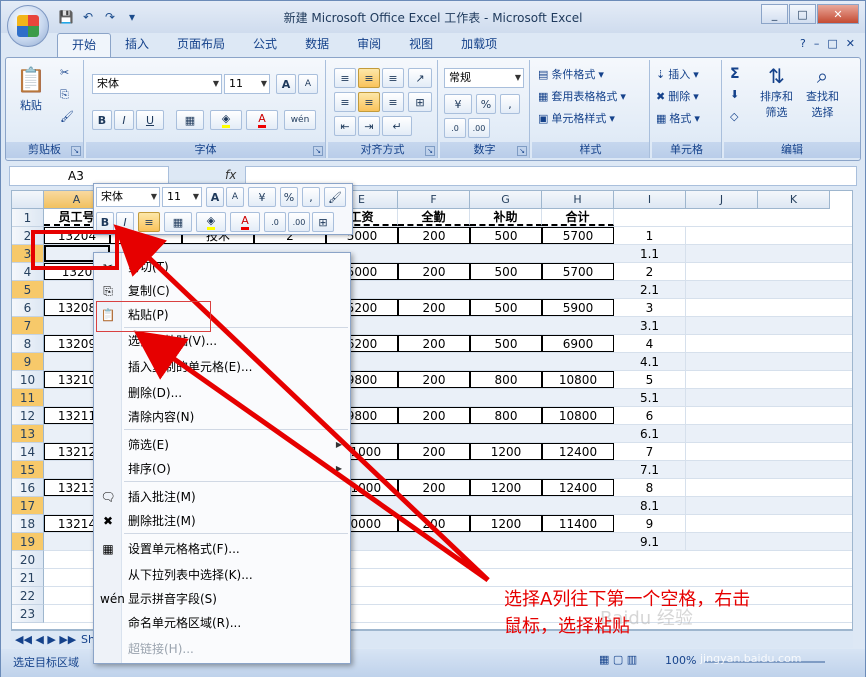  I want to click on highlight-paste-box, so click(153, 316).